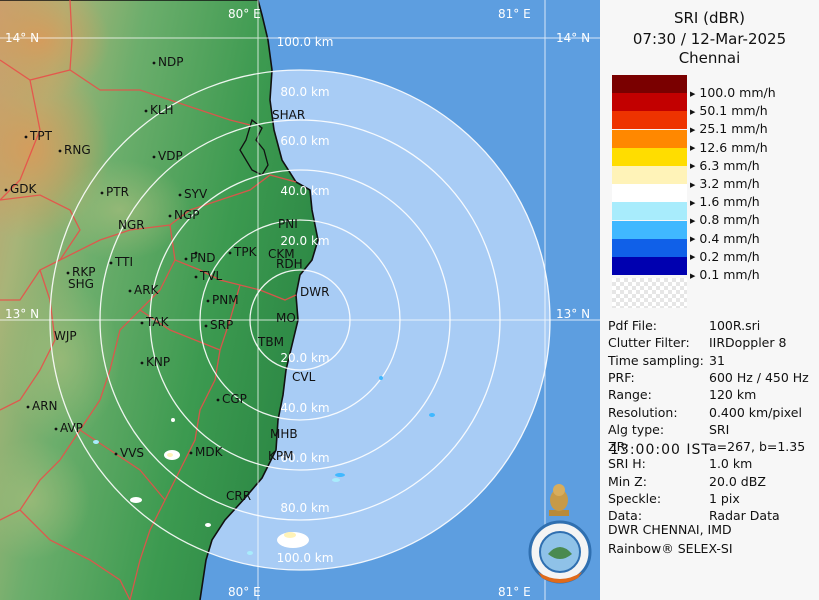 The width and height of the screenshot is (819, 600). Describe the element at coordinates (737, 92) in the screenshot. I see `legend-value: 100.0 mm/h` at that location.